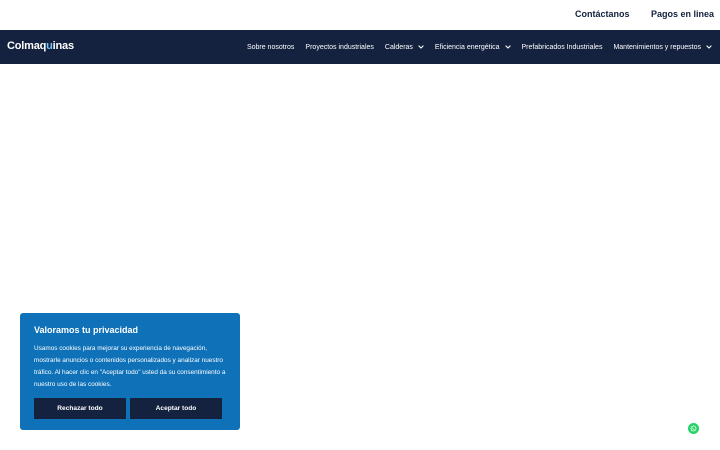 The height and width of the screenshot is (450, 720). What do you see at coordinates (398, 47) in the screenshot?
I see `nav-item-label: Calderas` at bounding box center [398, 47].